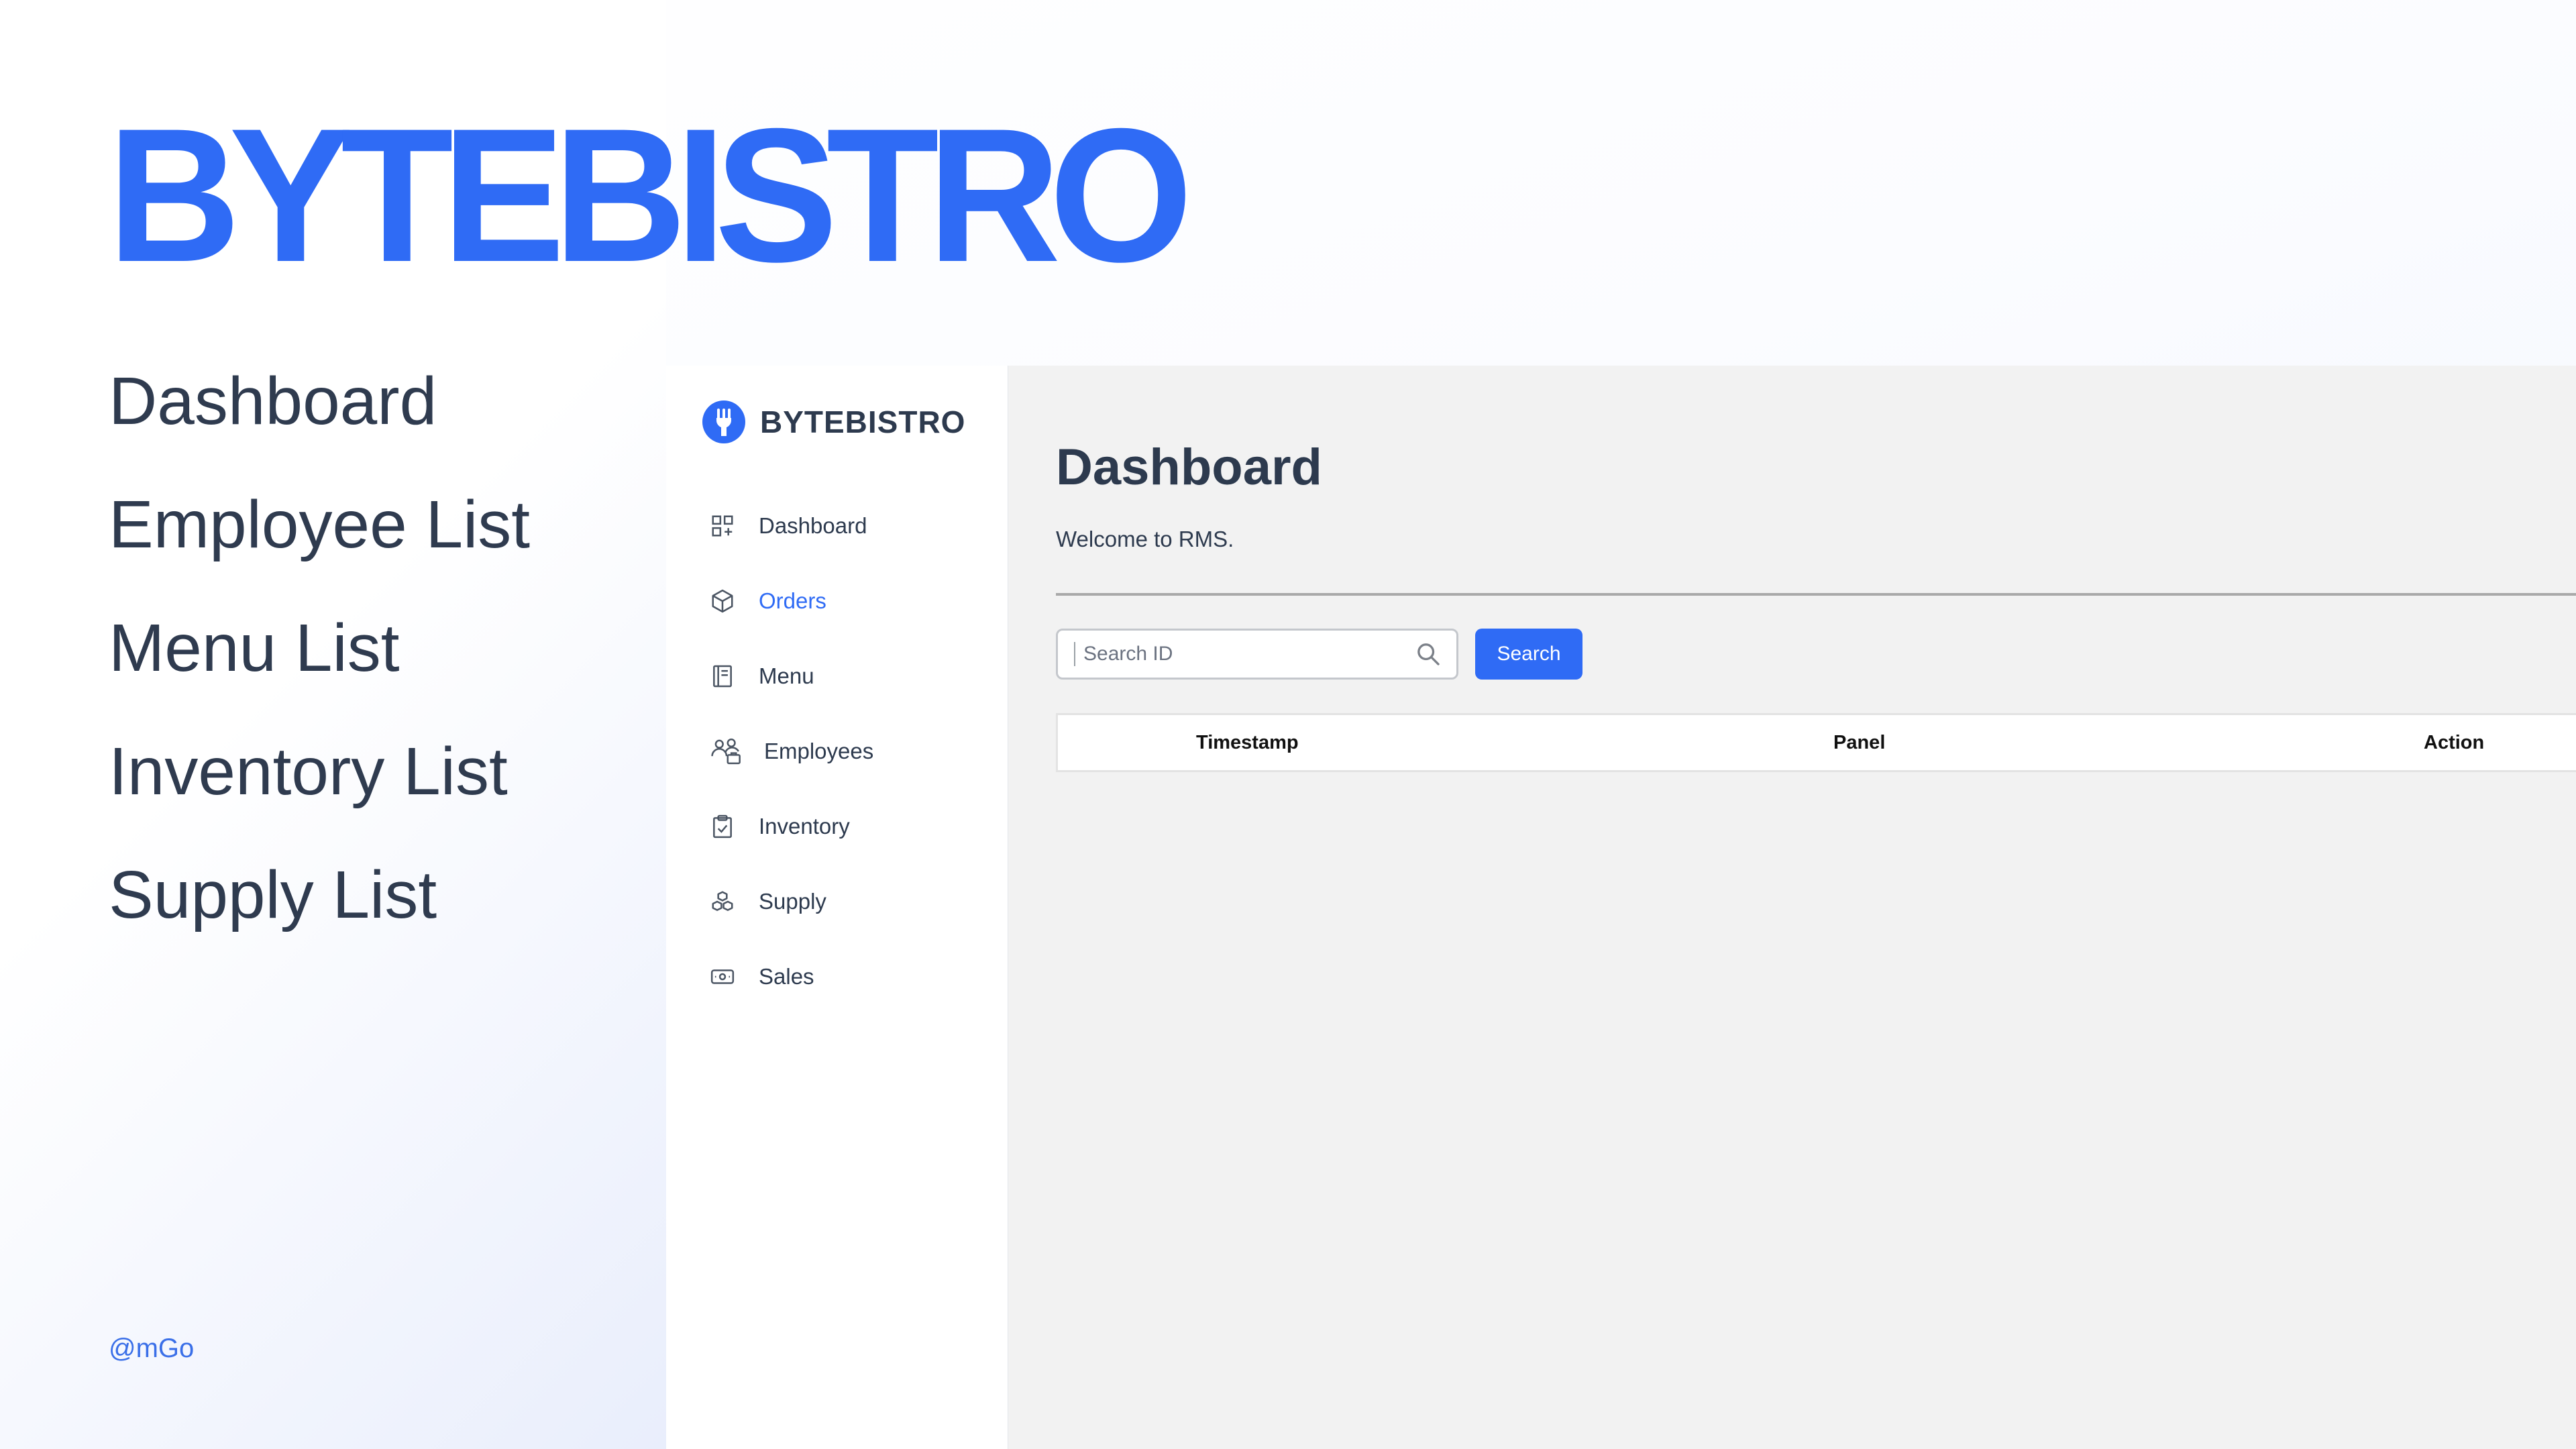 Image resolution: width=2576 pixels, height=1449 pixels. I want to click on box-icon, so click(722, 601).